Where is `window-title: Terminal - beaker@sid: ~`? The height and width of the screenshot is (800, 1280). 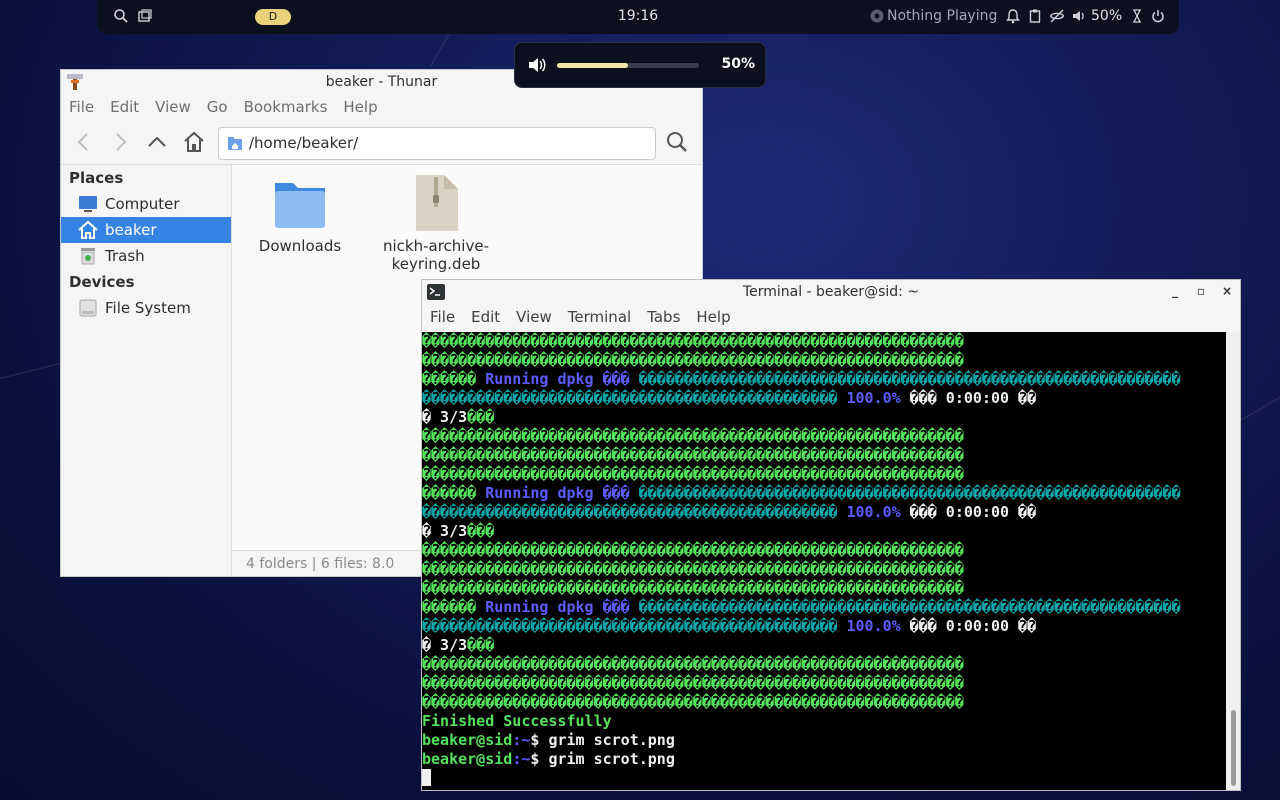
window-title: Terminal - beaker@sid: ~ is located at coordinates (831, 292).